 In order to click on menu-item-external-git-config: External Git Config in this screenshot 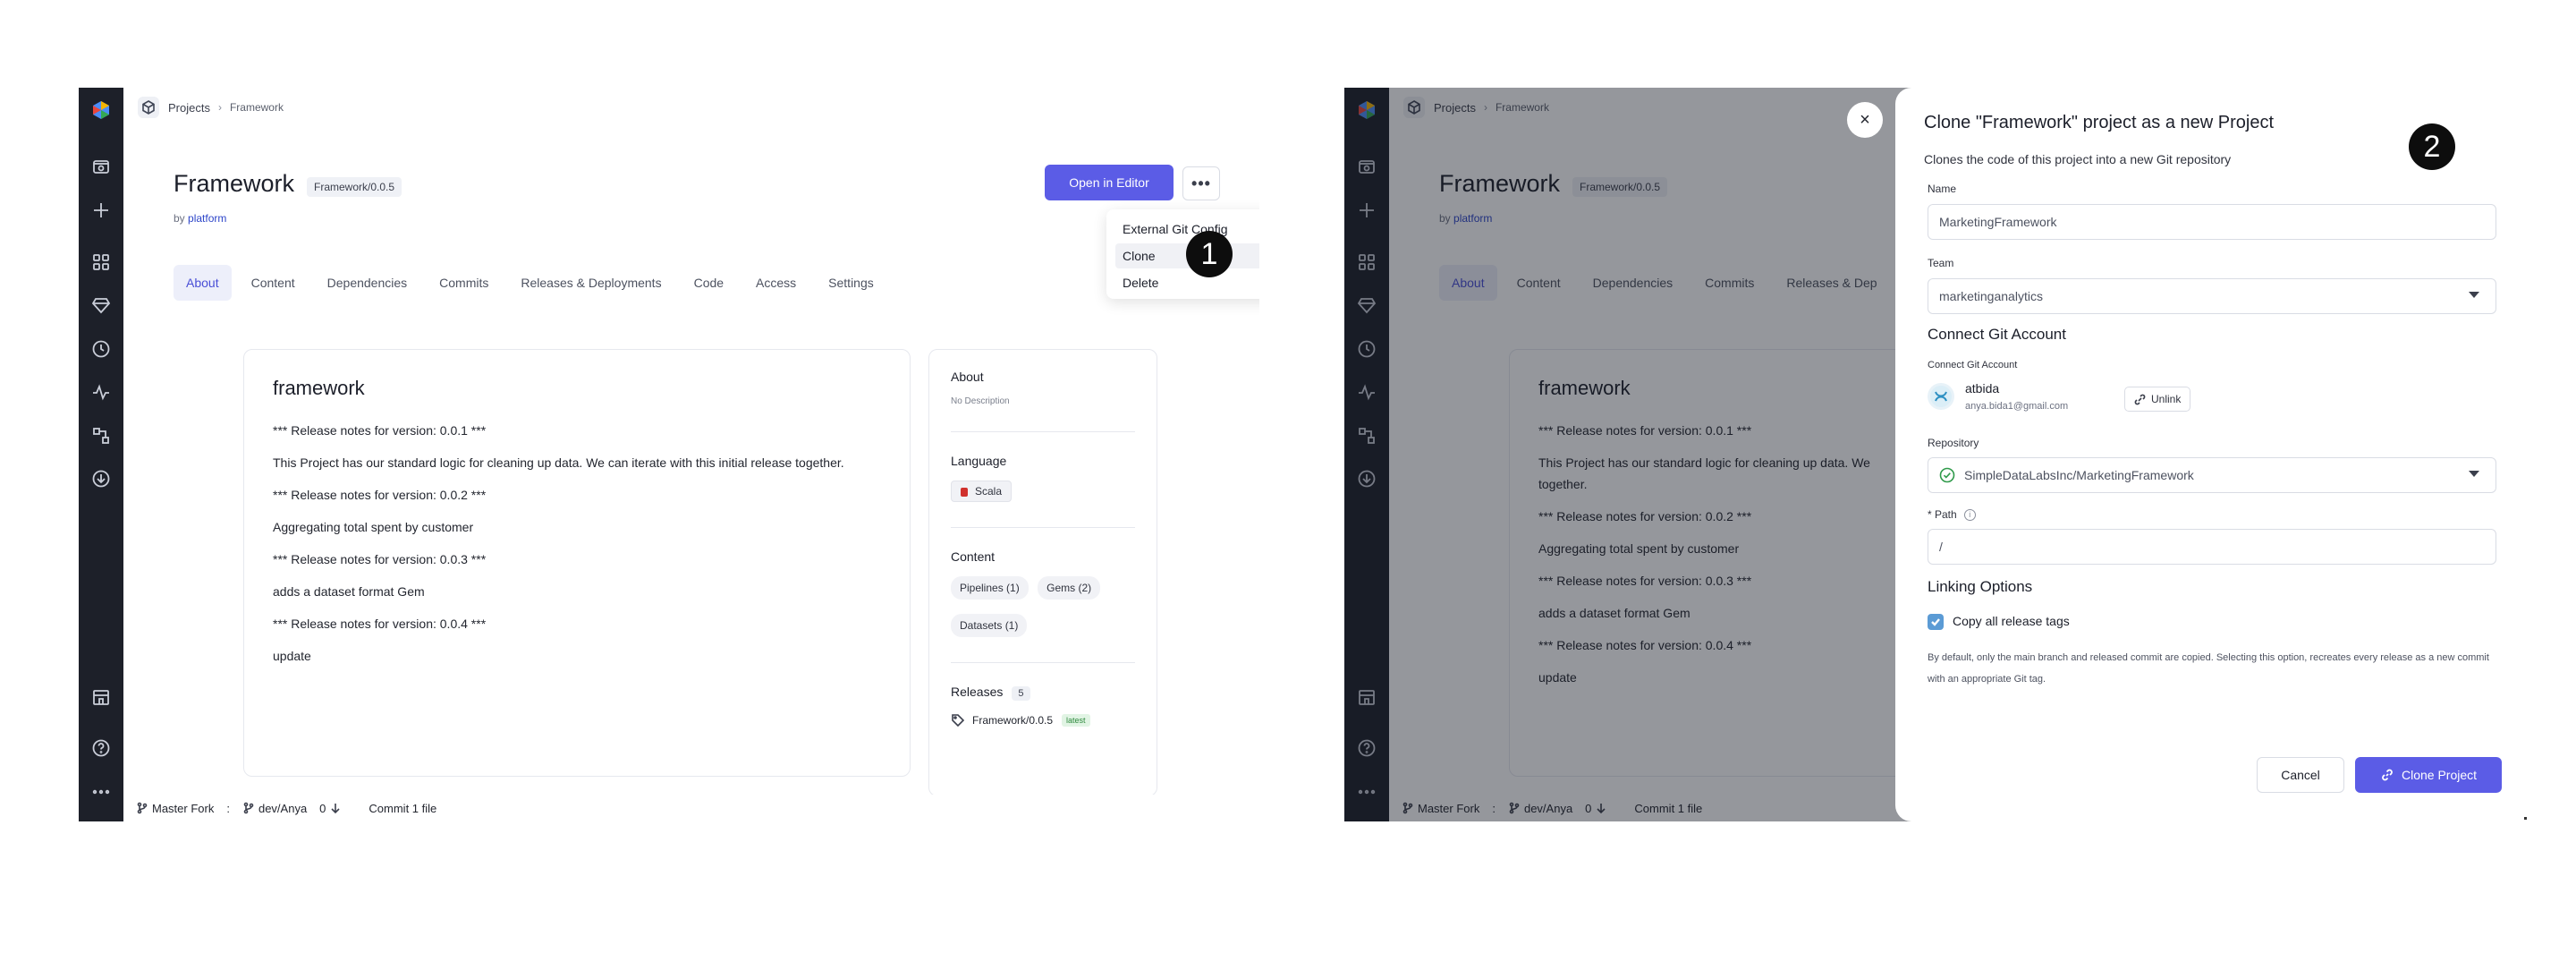, I will do `click(1187, 229)`.